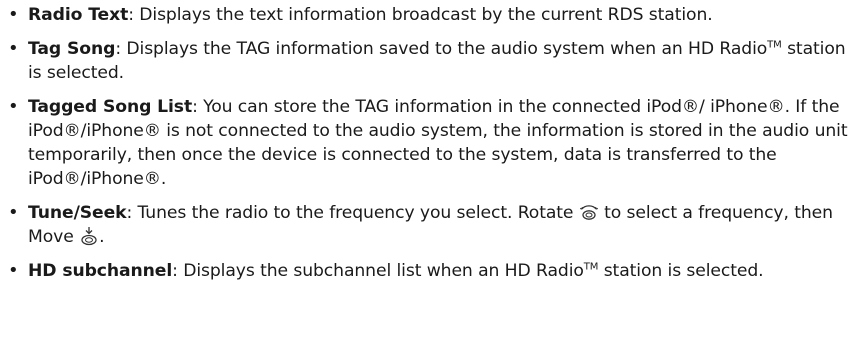 This screenshot has width=861, height=351. What do you see at coordinates (681, 271) in the screenshot?
I see `item-description-tail: station is selected.` at bounding box center [681, 271].